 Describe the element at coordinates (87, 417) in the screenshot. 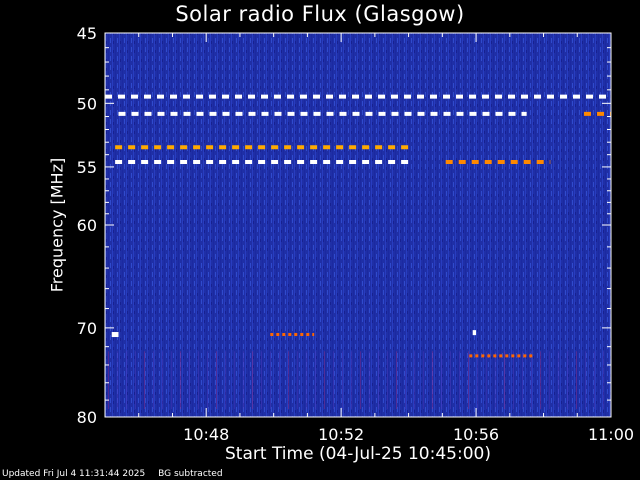

I see `y-tick-label: 80` at that location.